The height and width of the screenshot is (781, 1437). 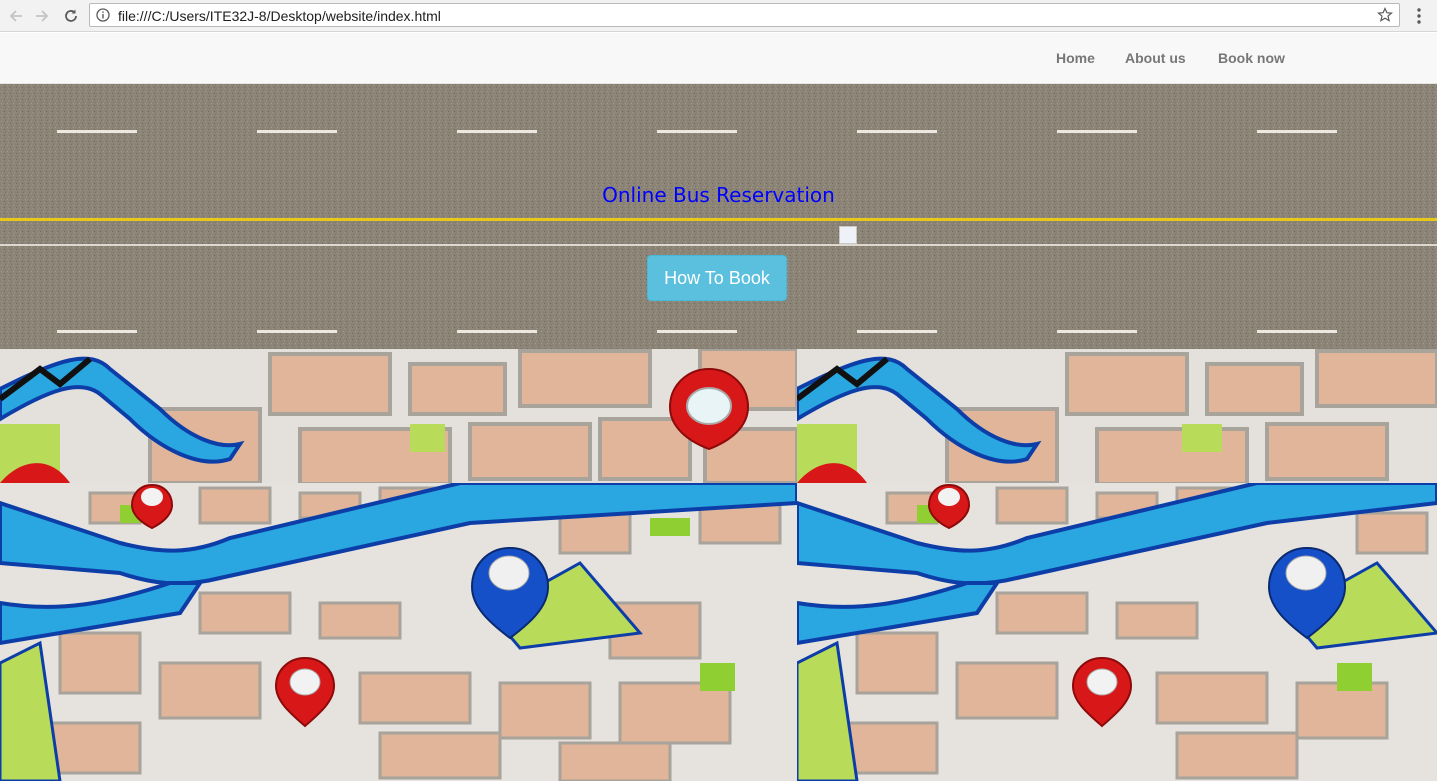 I want to click on hero-title: Online Bus Reservation, so click(x=718, y=195).